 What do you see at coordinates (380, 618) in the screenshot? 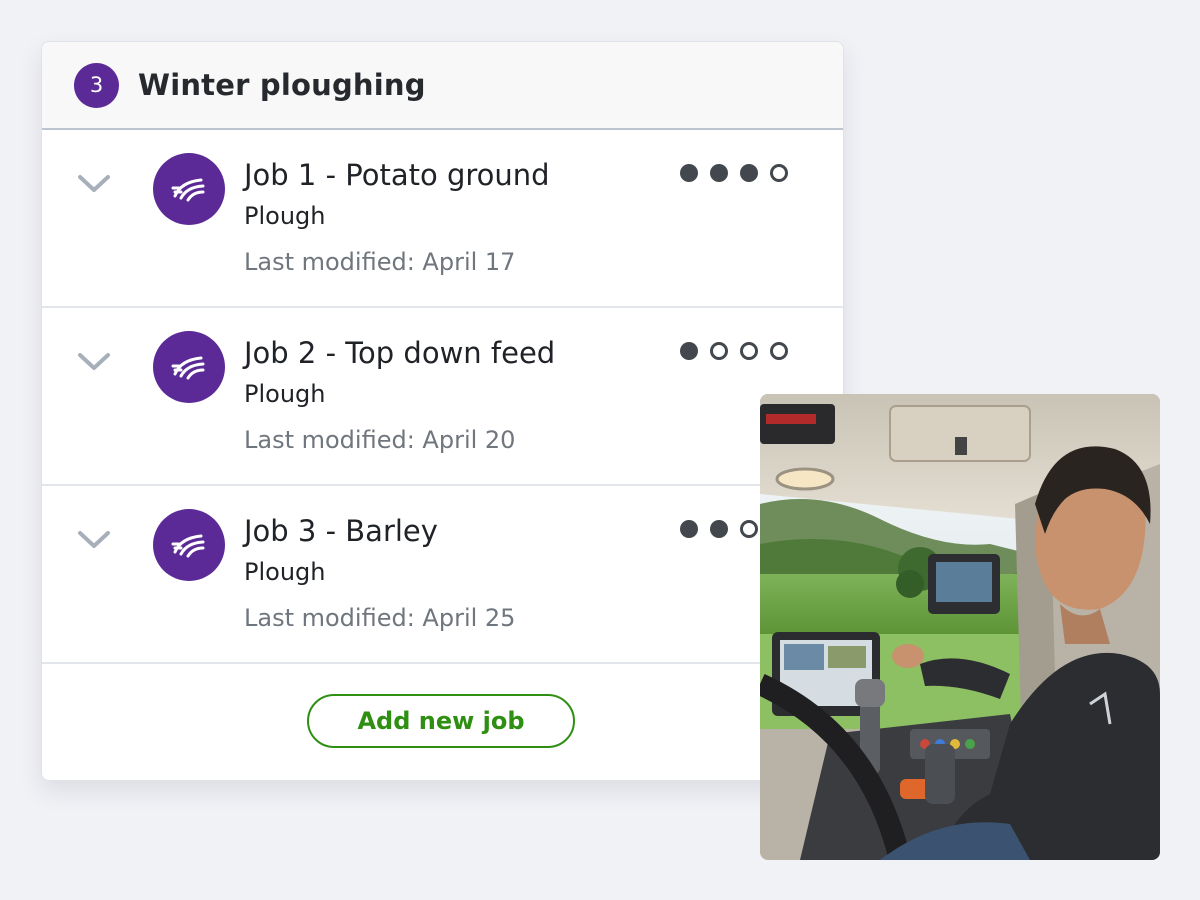
I see `job-last-modified: Last modified: April 25` at bounding box center [380, 618].